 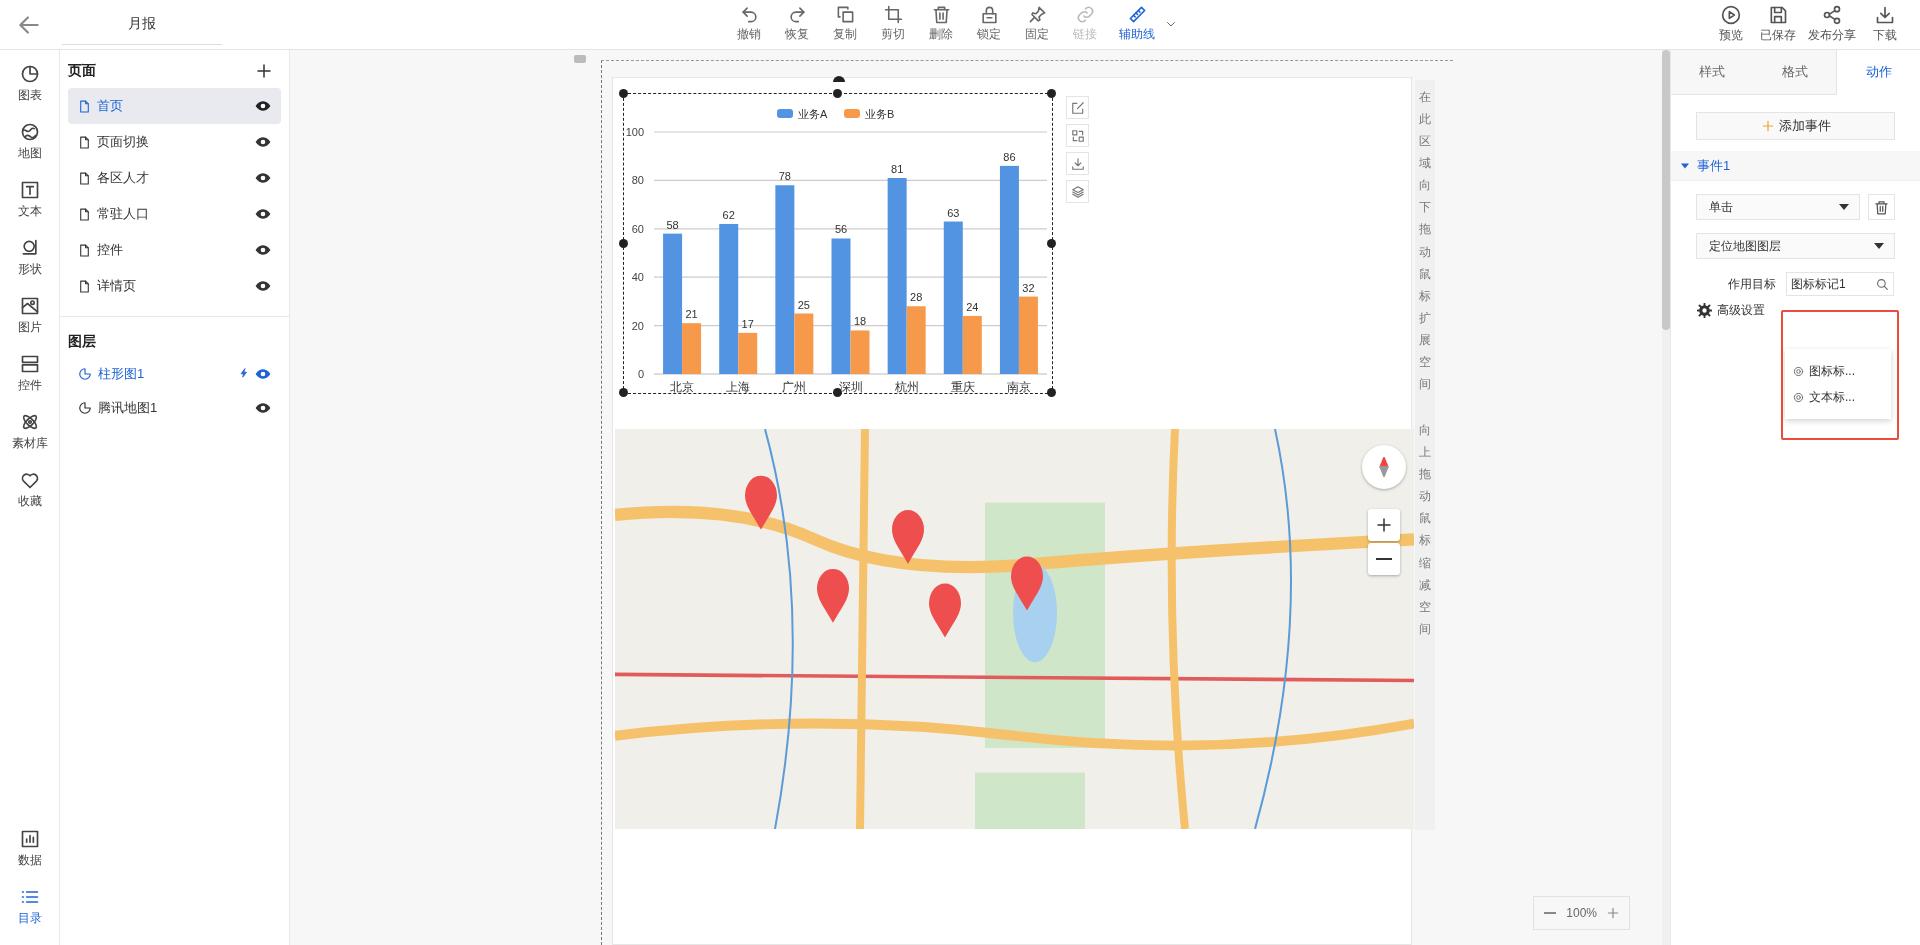 I want to click on rail-item: 图片, so click(x=29, y=325).